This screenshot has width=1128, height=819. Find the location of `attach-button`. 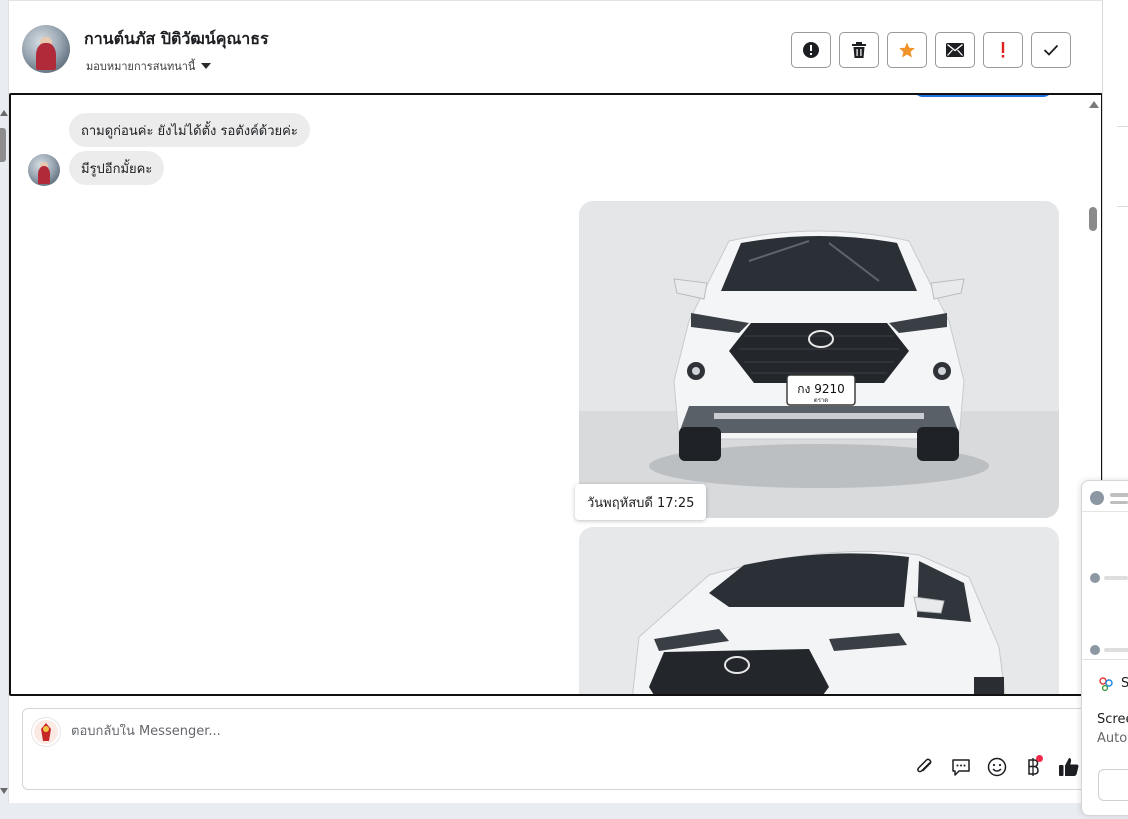

attach-button is located at coordinates (925, 767).